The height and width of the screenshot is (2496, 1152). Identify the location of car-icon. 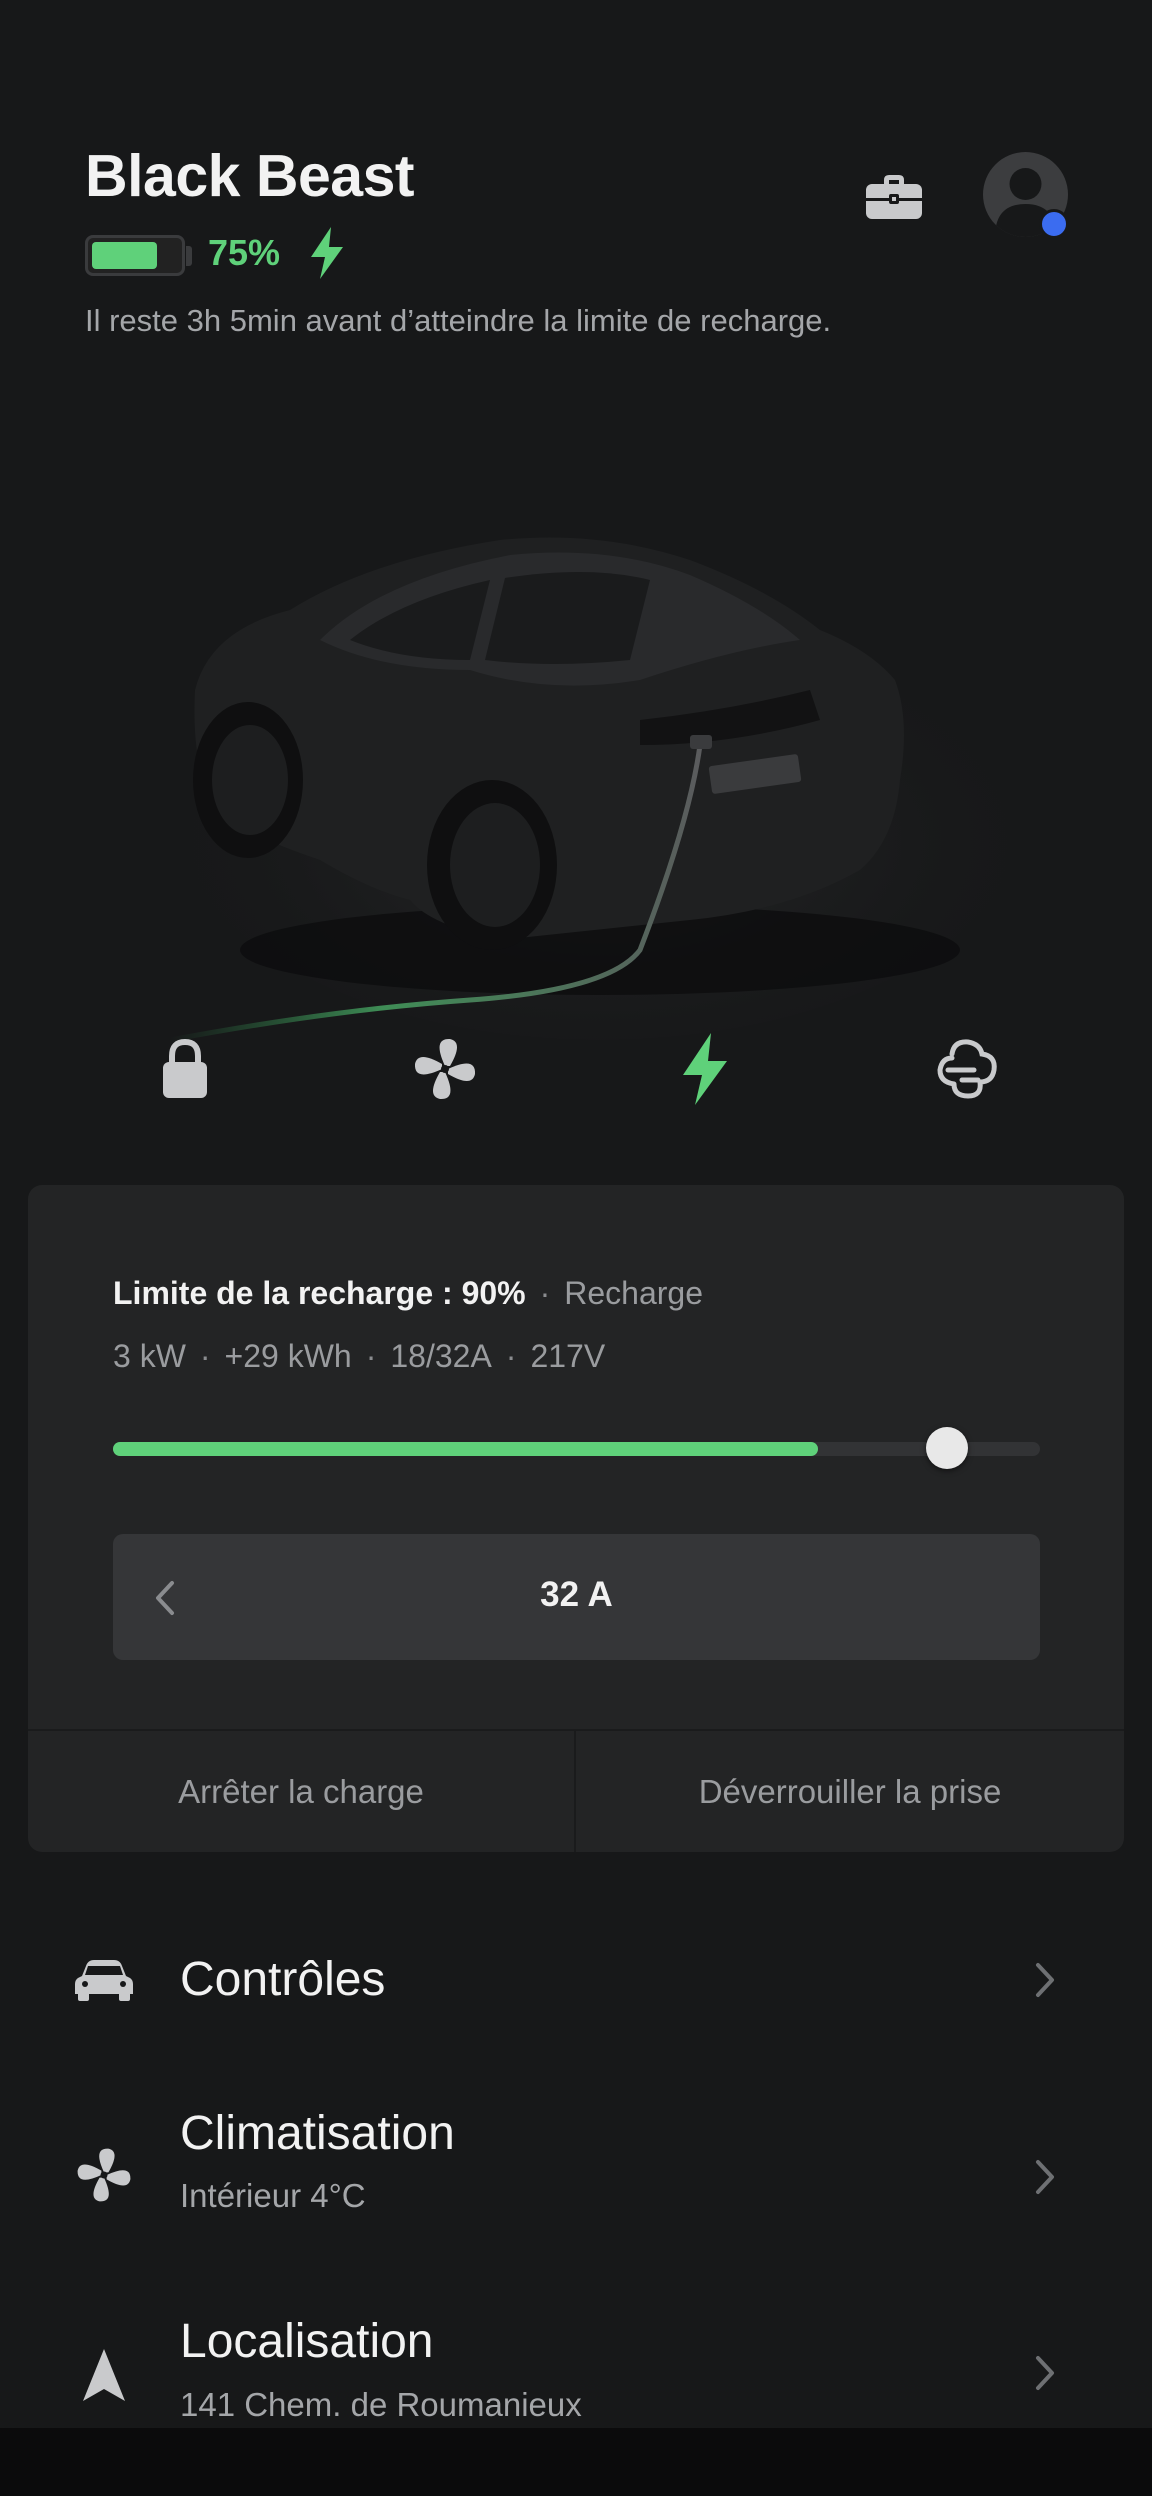
(104, 1980).